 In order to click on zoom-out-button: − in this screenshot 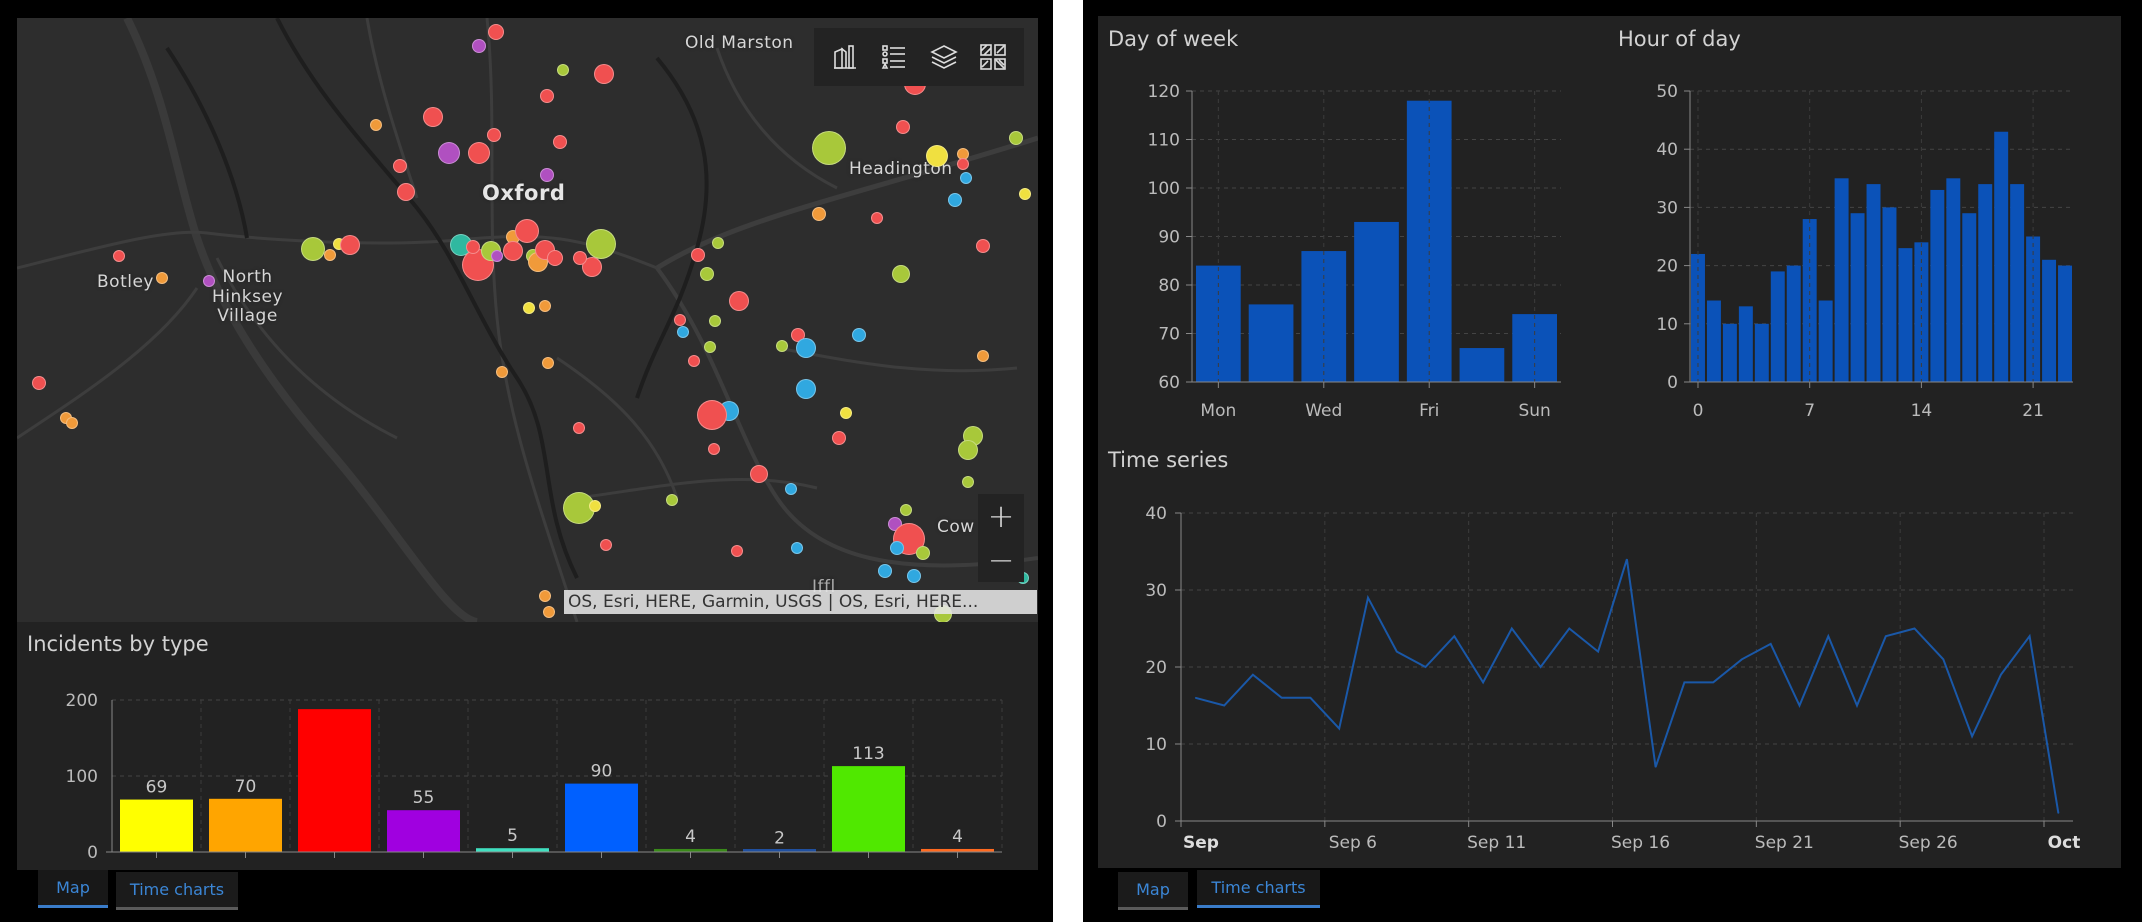, I will do `click(1001, 560)`.